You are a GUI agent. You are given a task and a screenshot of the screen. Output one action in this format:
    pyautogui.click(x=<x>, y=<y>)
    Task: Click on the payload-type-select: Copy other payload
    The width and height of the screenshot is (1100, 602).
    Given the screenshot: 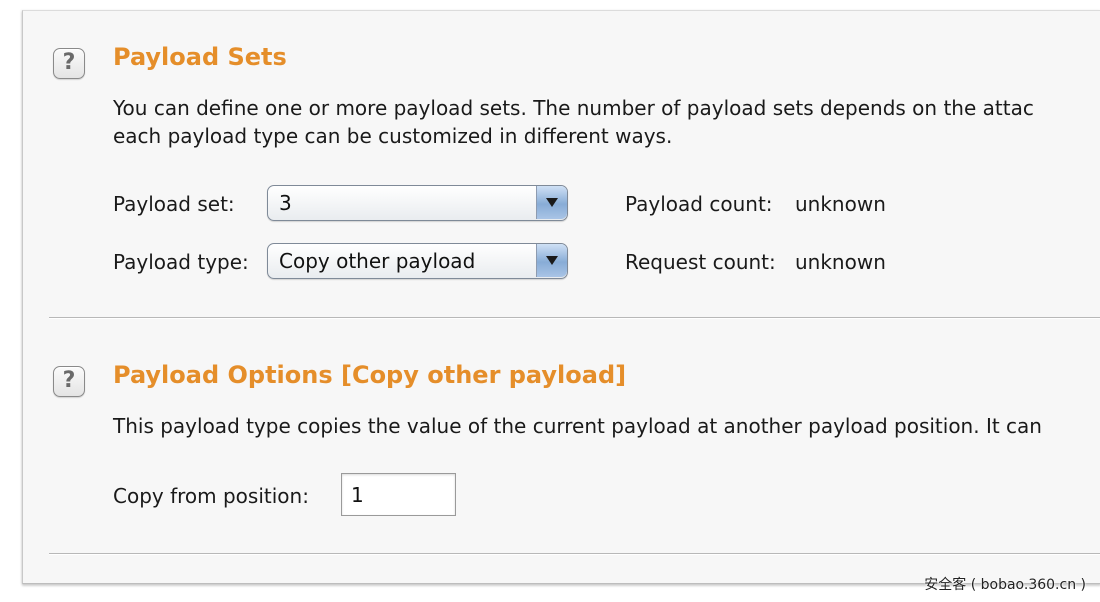 What is the action you would take?
    pyautogui.click(x=417, y=261)
    